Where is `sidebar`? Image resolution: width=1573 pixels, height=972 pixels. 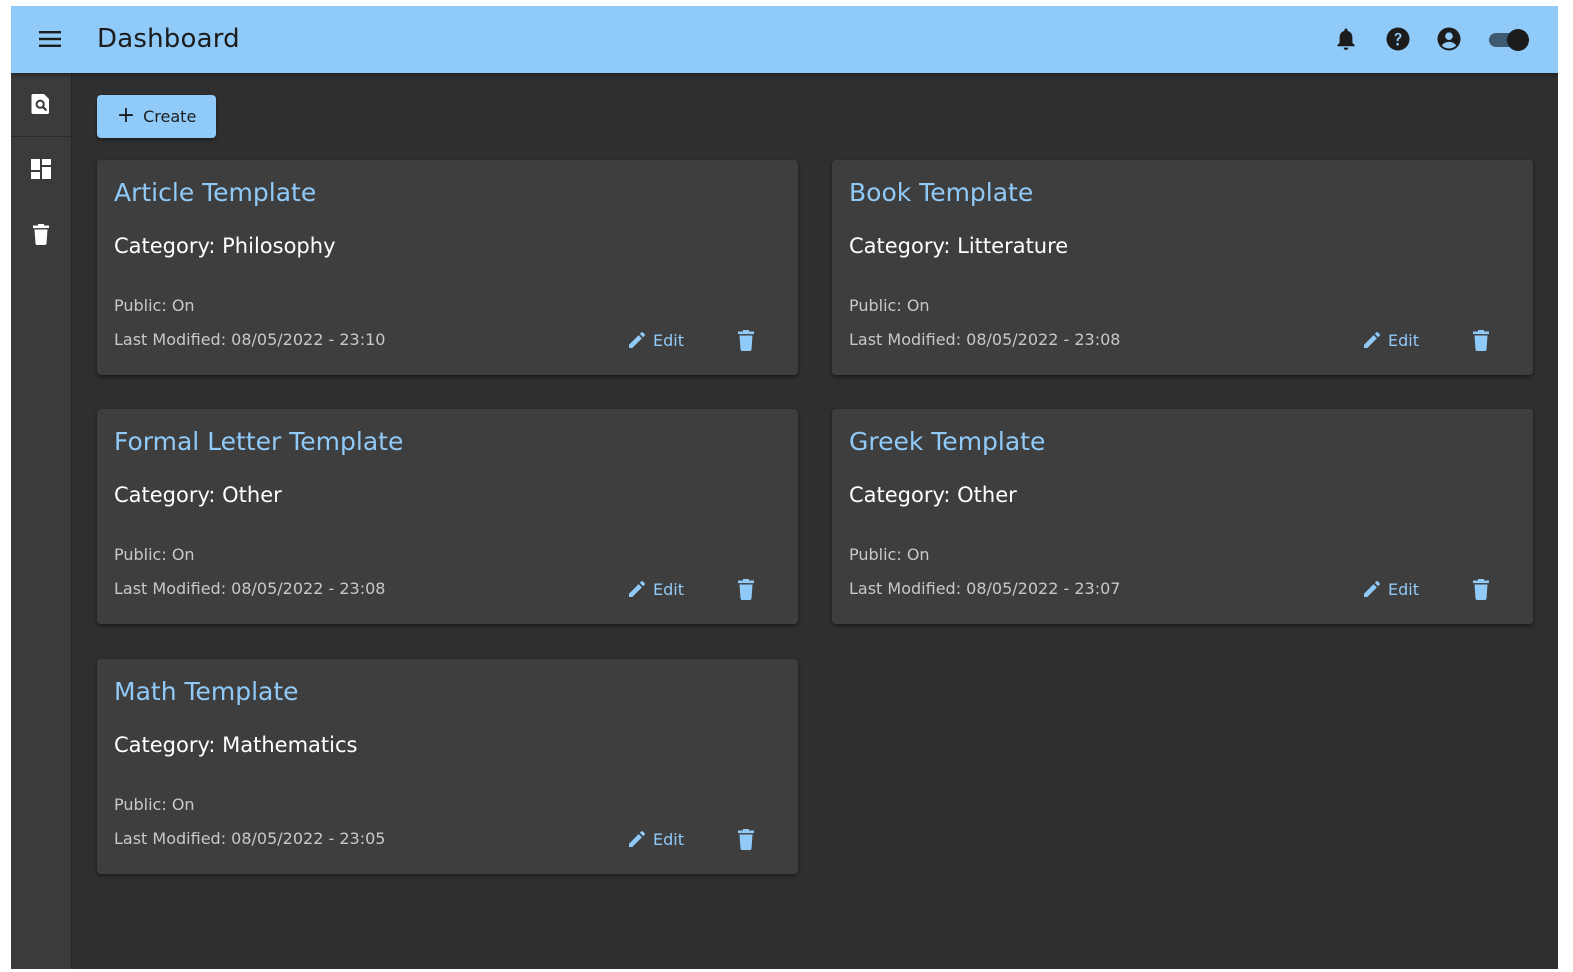
sidebar is located at coordinates (41, 521).